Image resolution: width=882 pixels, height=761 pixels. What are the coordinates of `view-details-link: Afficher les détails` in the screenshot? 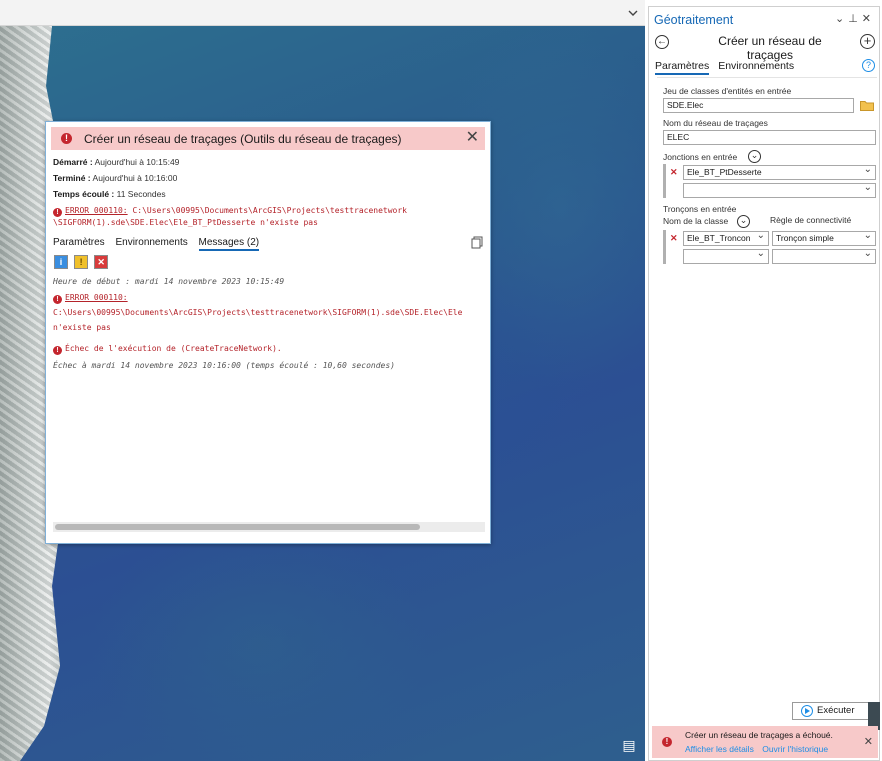 It's located at (719, 749).